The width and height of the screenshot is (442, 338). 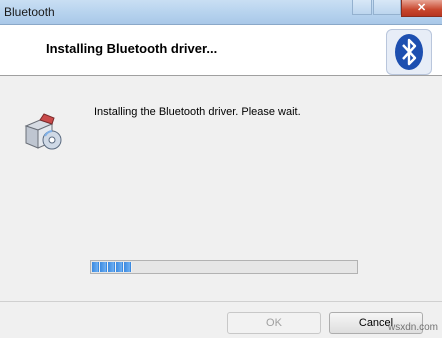 I want to click on window-title: Bluetooth, so click(x=29, y=12).